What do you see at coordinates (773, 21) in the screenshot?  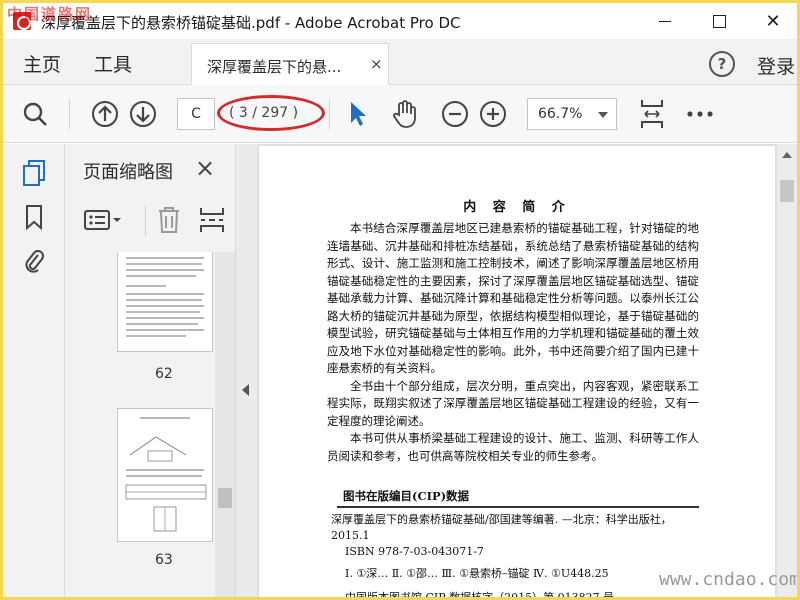 I see `close-window-button: ✕` at bounding box center [773, 21].